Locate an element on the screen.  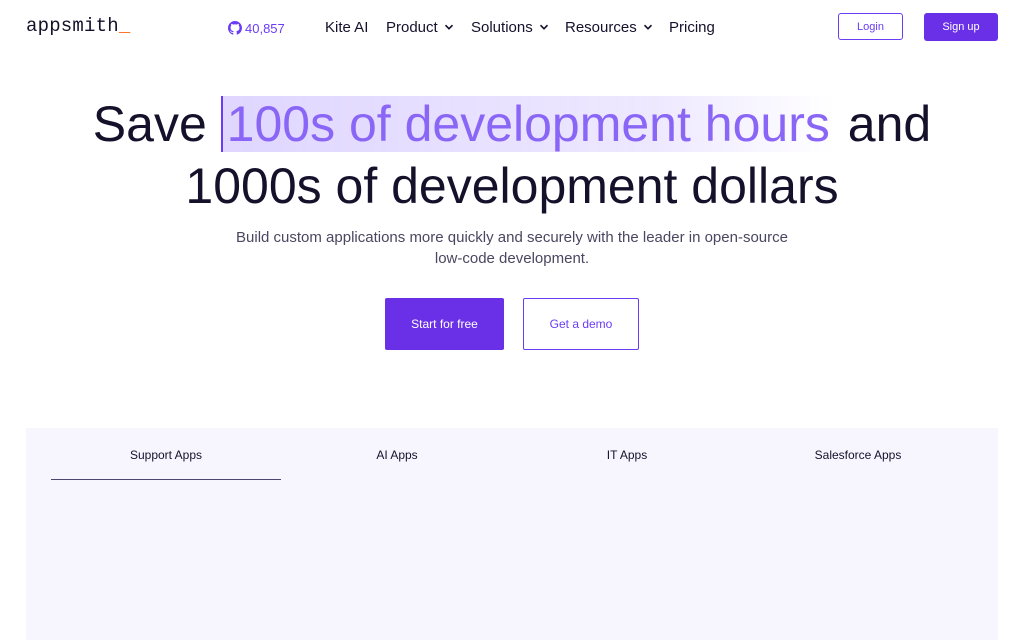
github-star-count: 40,857 is located at coordinates (265, 28).